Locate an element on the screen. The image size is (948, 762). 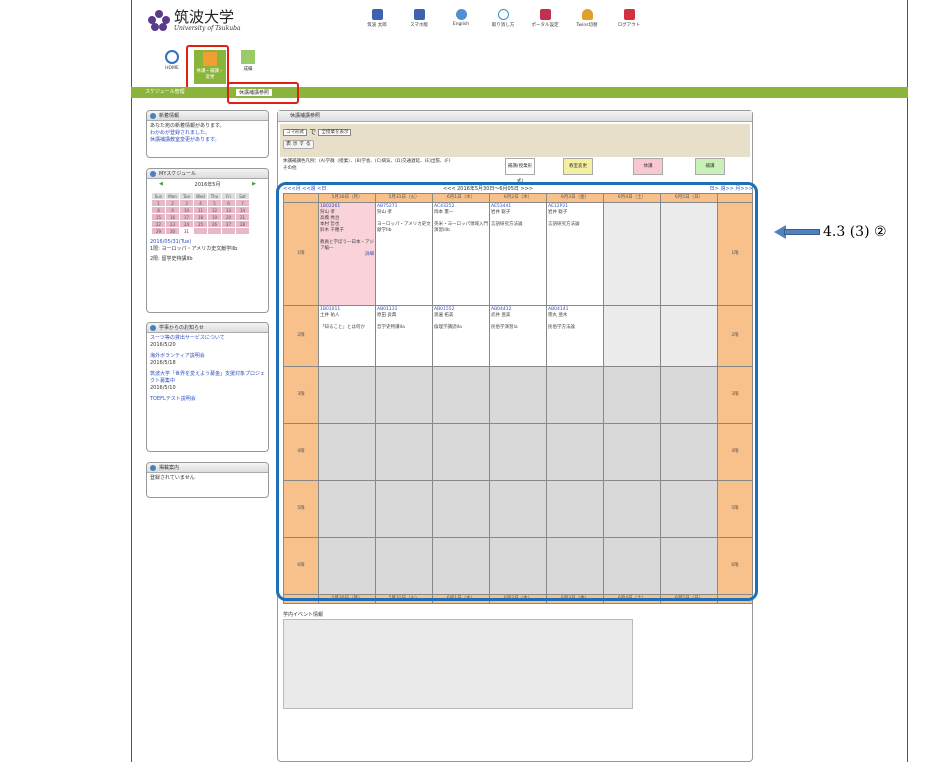
calendar-day: 30 is located at coordinates (172, 231).